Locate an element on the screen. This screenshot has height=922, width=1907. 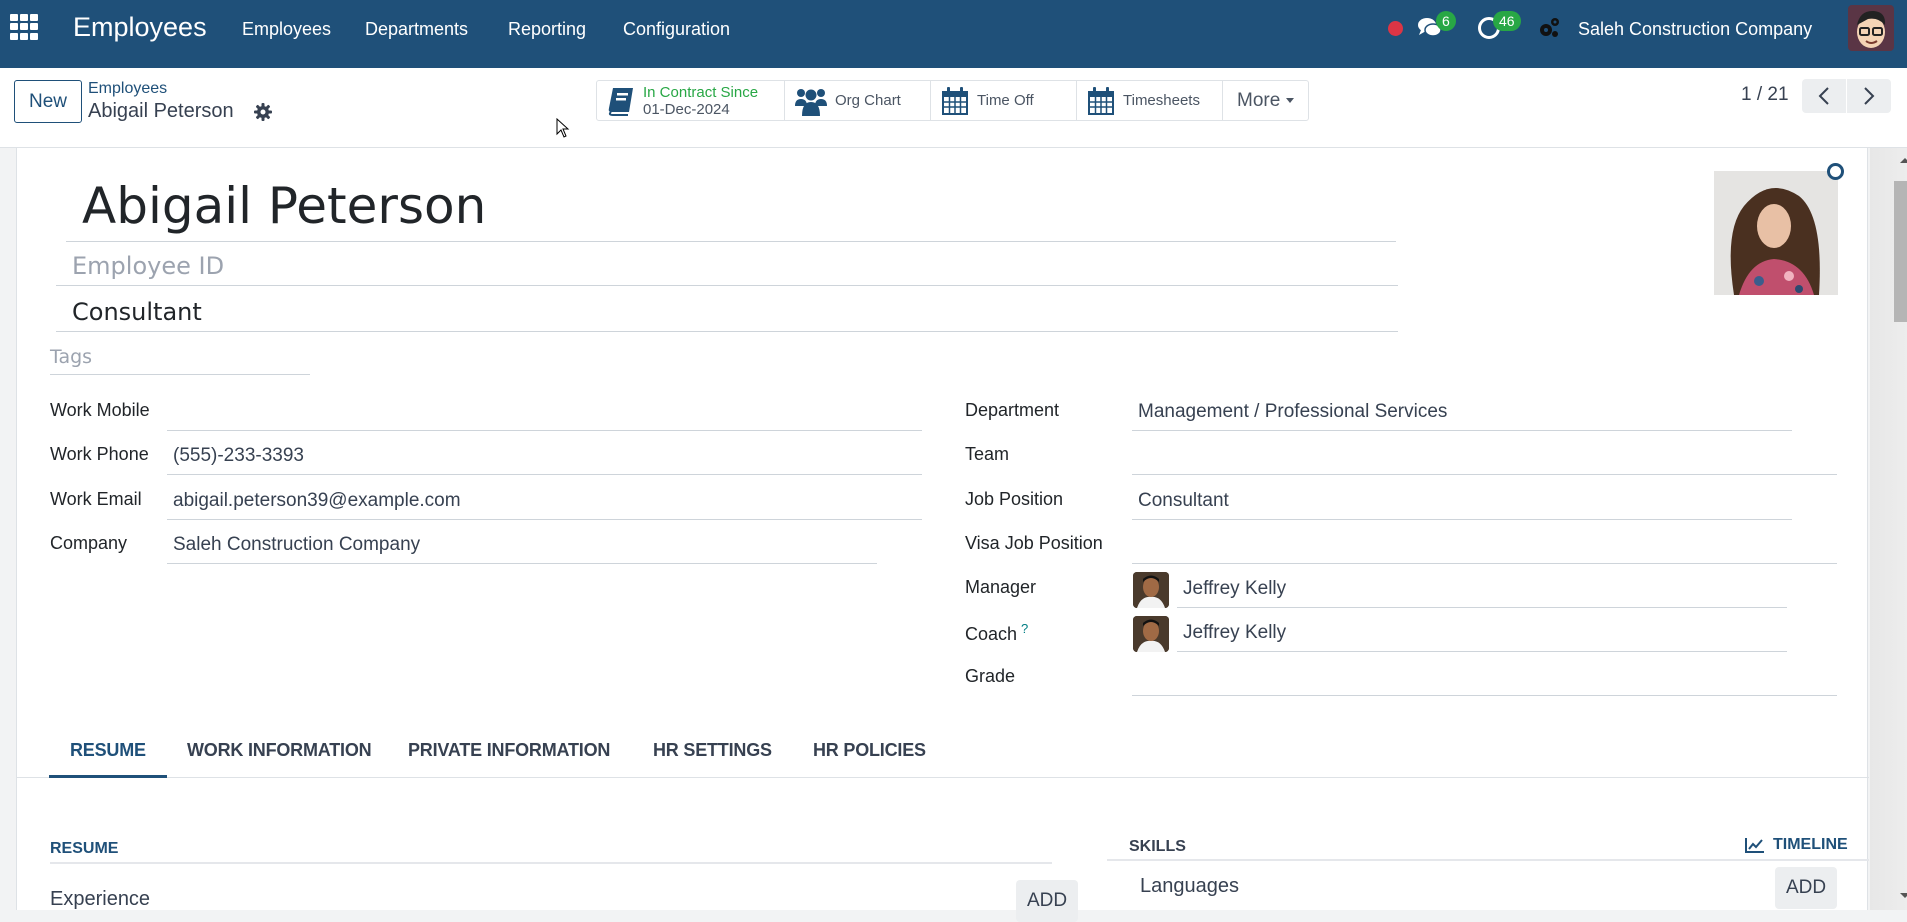
menu-configuration: Configuration is located at coordinates (676, 29).